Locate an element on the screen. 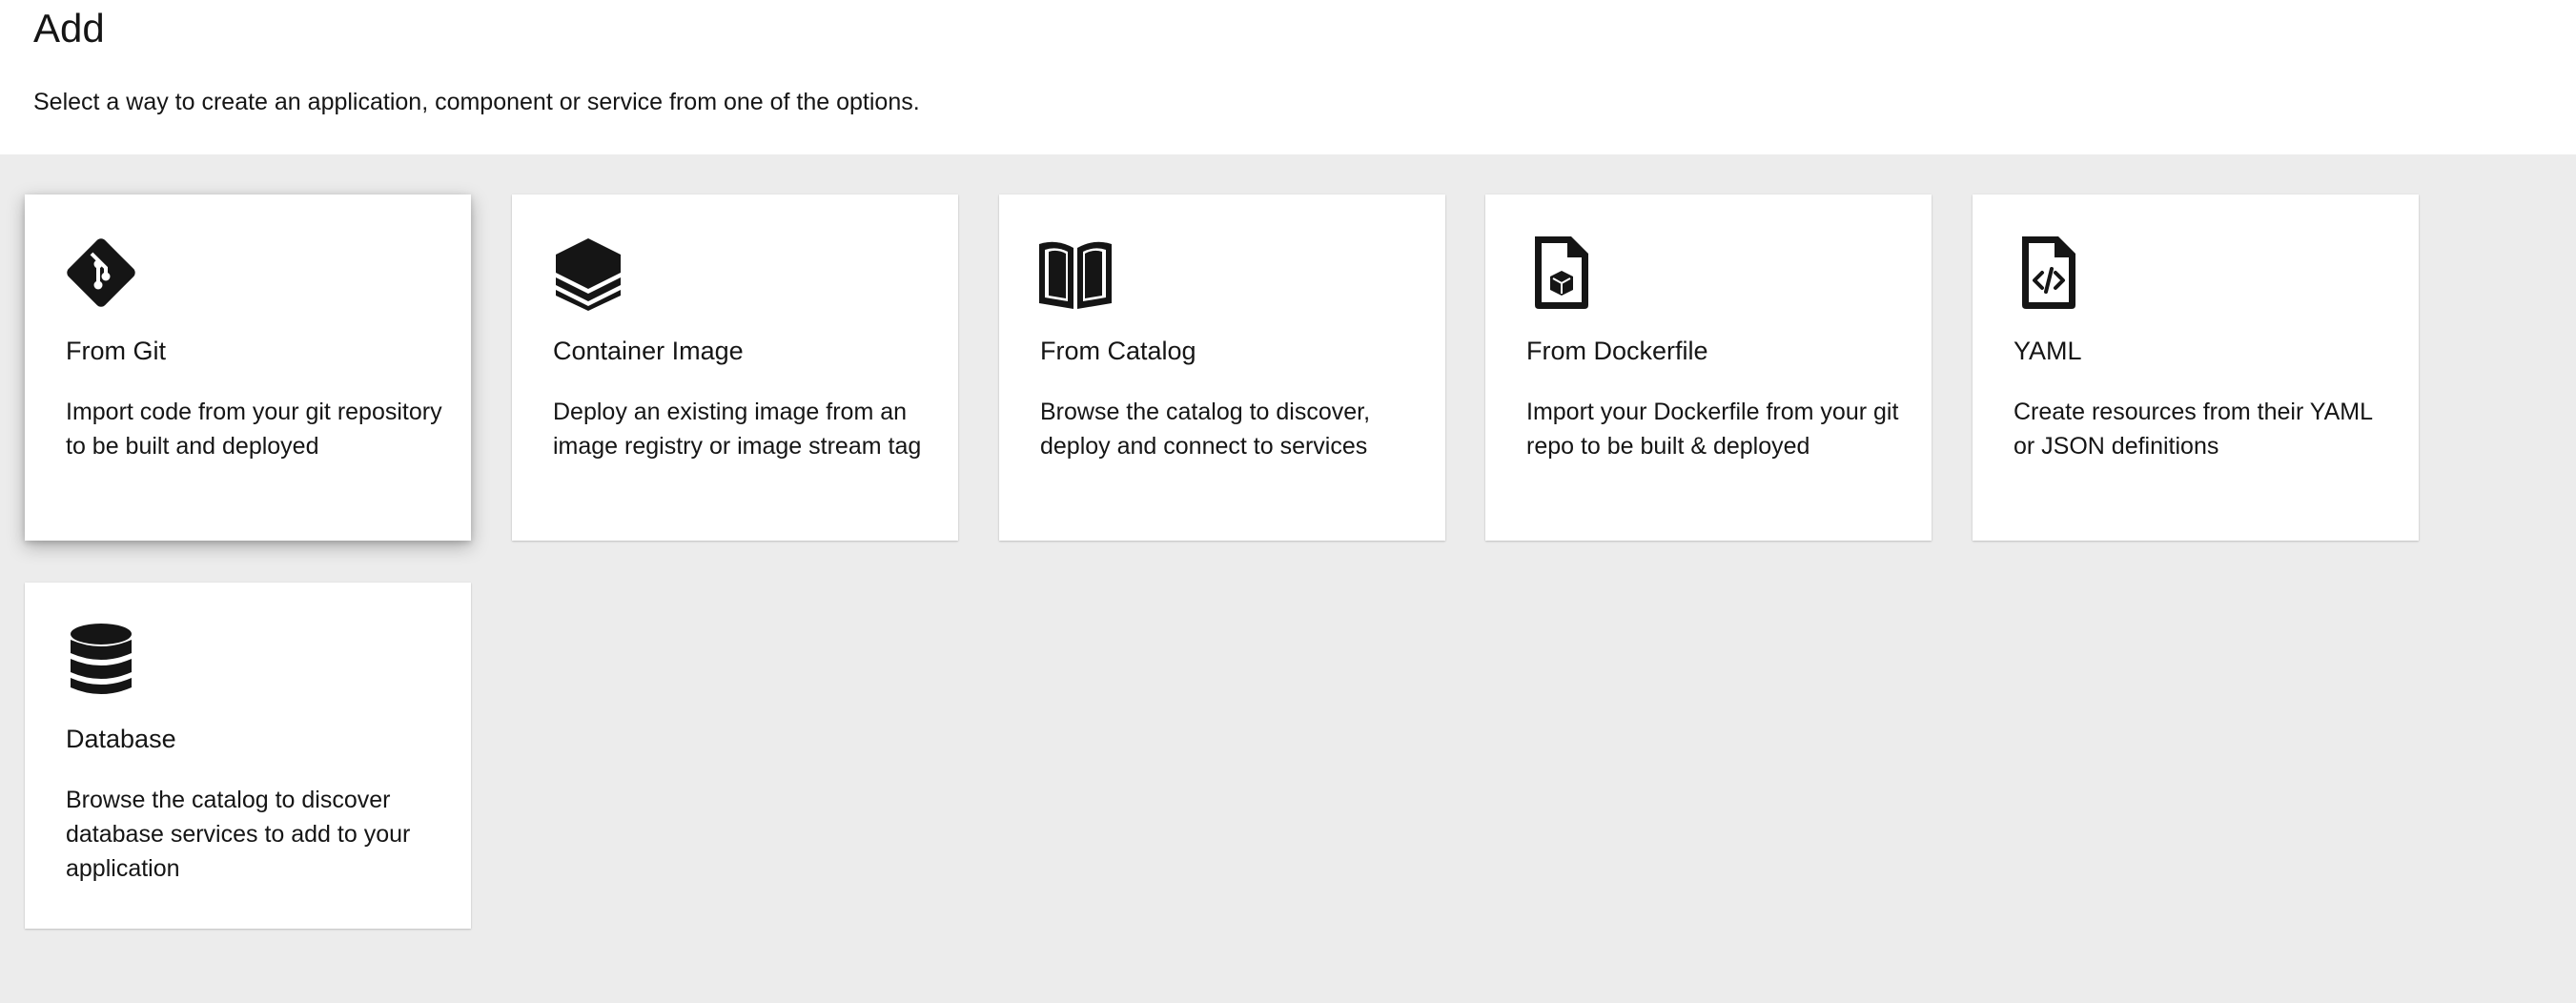 The width and height of the screenshot is (2576, 1003). page-title: Add is located at coordinates (69, 29).